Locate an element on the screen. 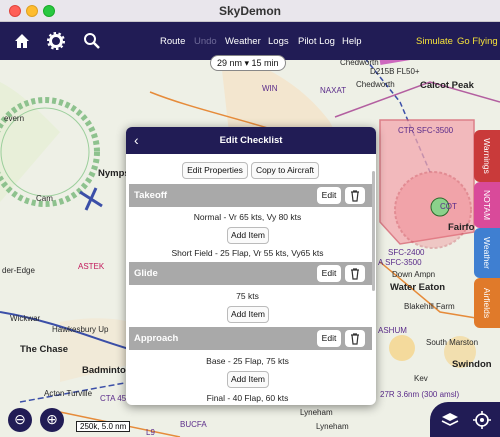 Image resolution: width=500 pixels, height=437 pixels. section-title: Glide is located at coordinates (146, 273).